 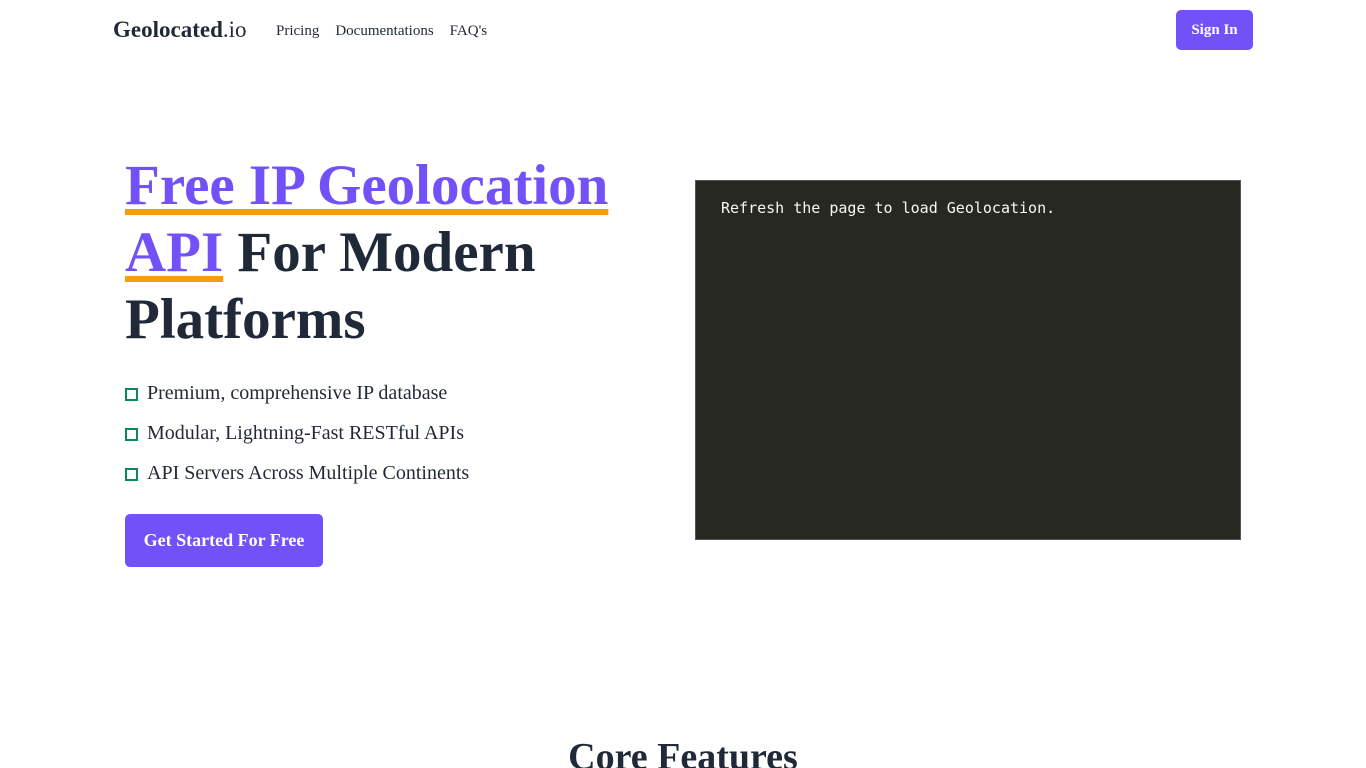 I want to click on sign-in-button: Sign In, so click(x=1214, y=30).